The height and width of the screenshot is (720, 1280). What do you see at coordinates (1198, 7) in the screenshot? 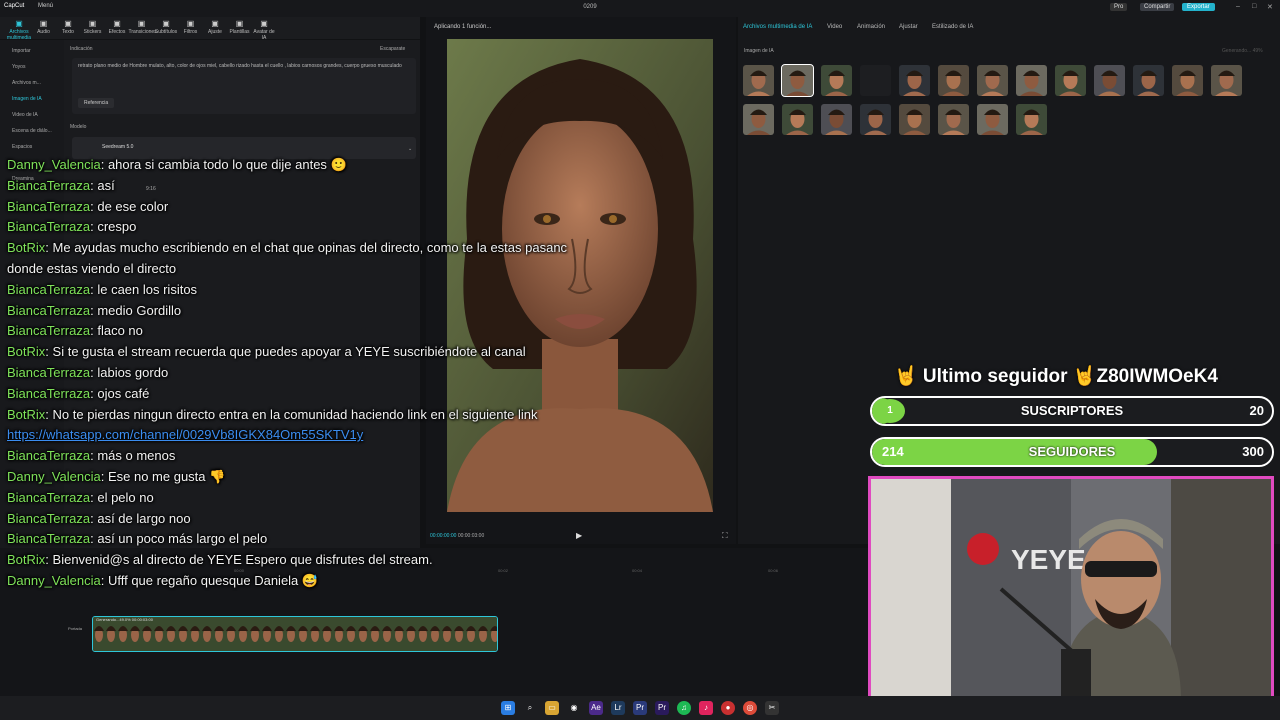
I see `export-button: Exportar` at bounding box center [1198, 7].